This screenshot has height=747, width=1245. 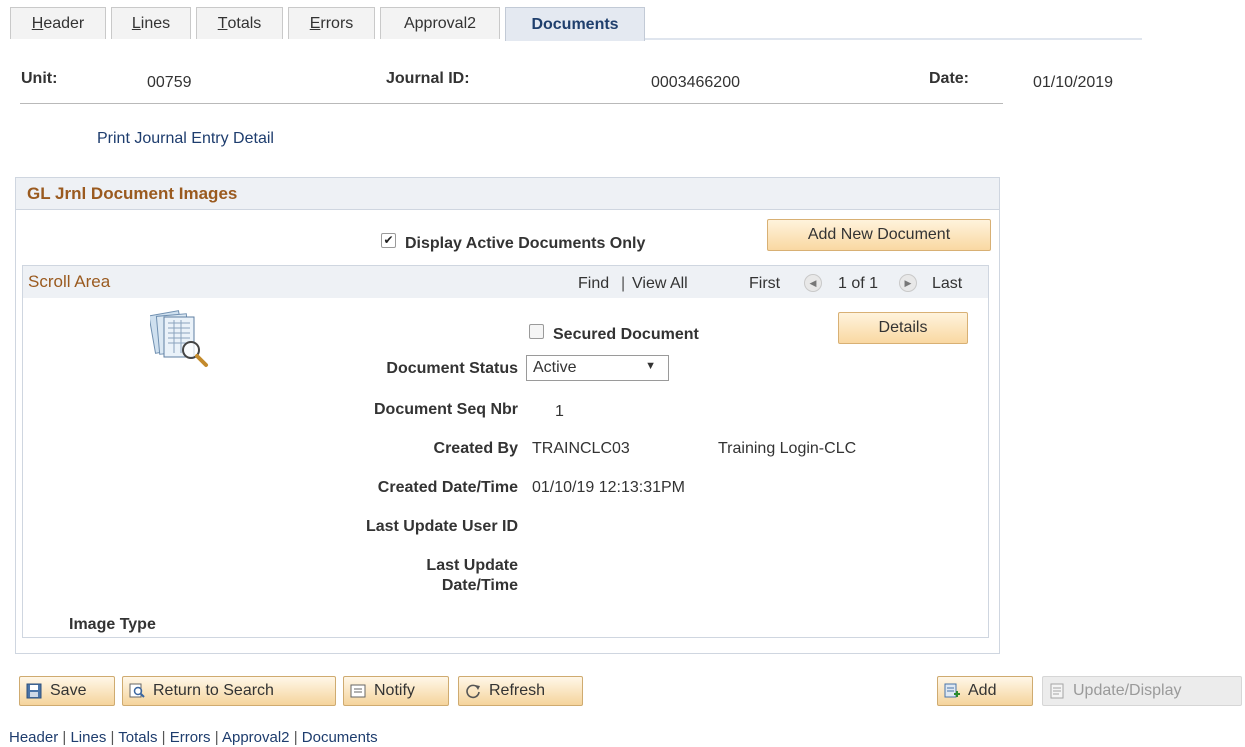 What do you see at coordinates (559, 411) in the screenshot?
I see `document-seq-value: 1` at bounding box center [559, 411].